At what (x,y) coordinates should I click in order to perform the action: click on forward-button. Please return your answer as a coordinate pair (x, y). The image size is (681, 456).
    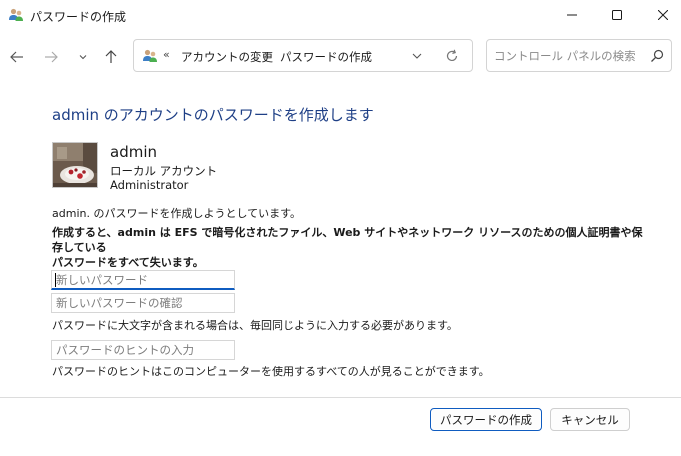
    Looking at the image, I should click on (51, 57).